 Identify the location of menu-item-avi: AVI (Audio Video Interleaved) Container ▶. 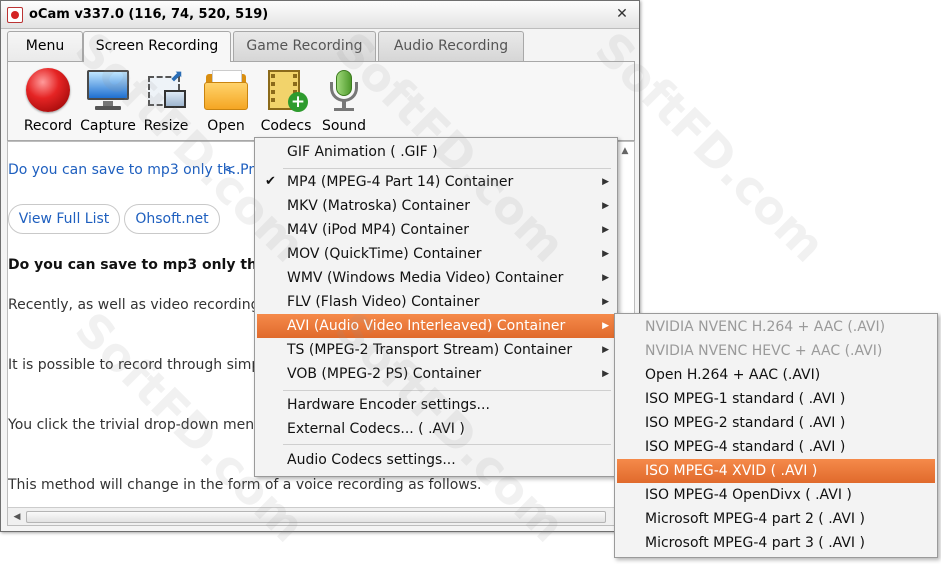
(436, 326).